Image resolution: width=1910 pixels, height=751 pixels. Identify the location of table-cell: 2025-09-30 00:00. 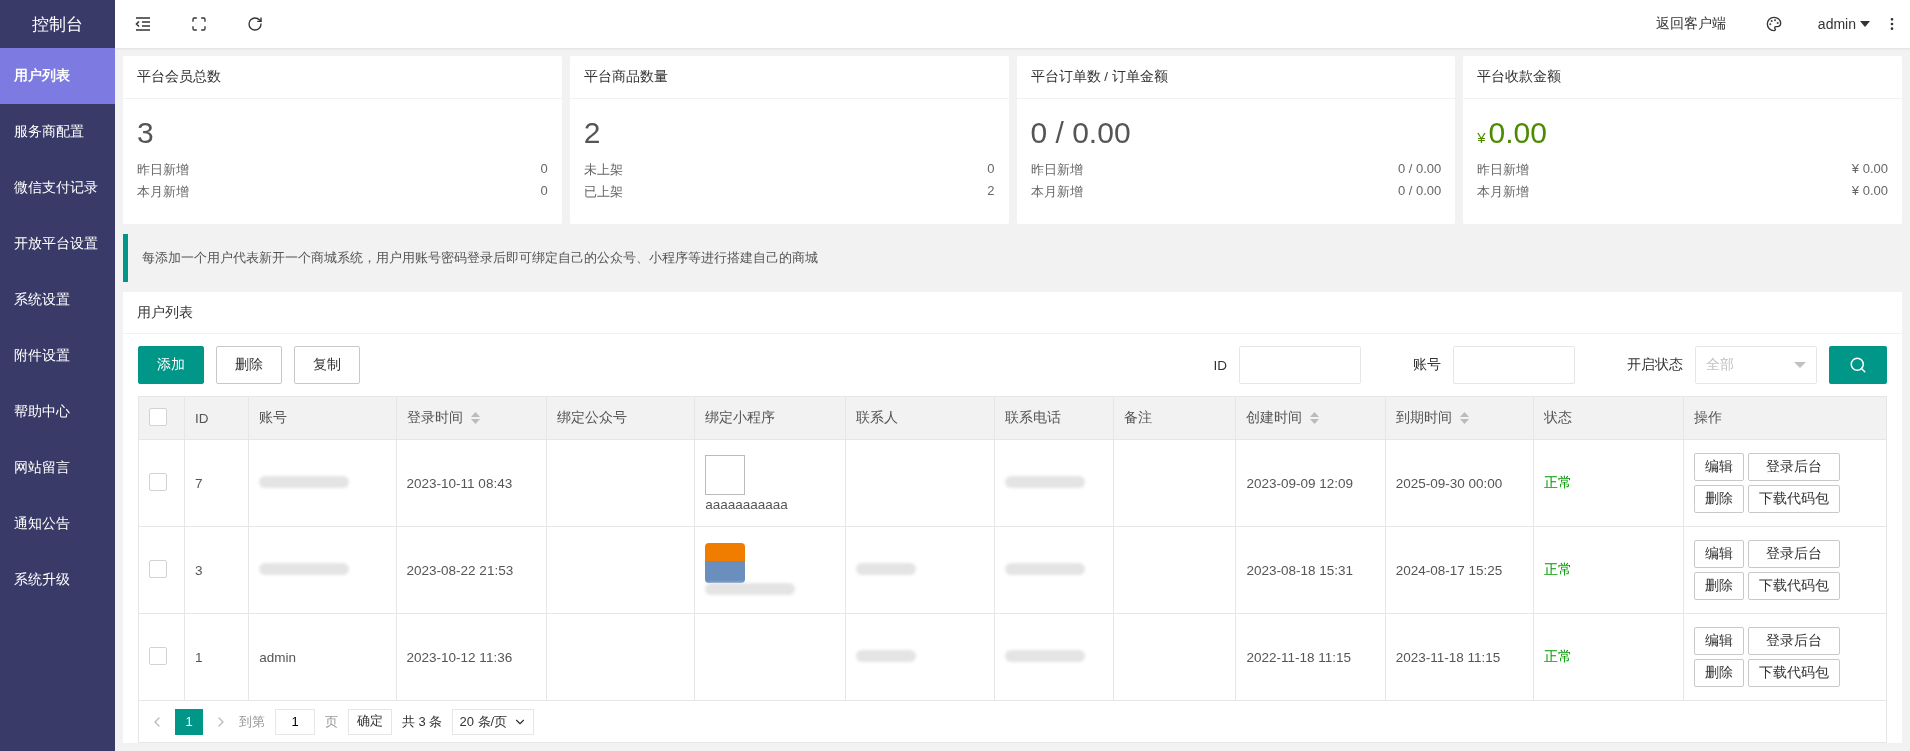
(1459, 483).